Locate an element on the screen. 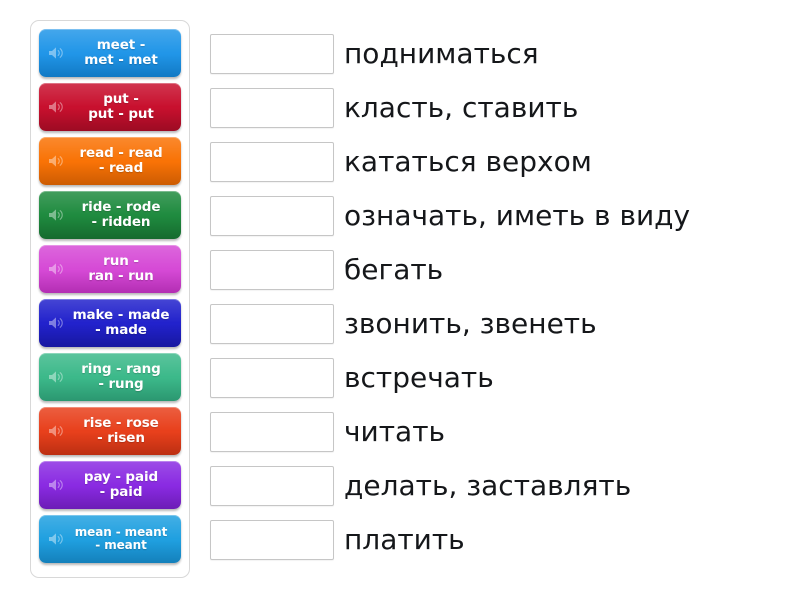 The height and width of the screenshot is (600, 800). verb-tile-label: ride - rode - ridden is located at coordinates (121, 214).